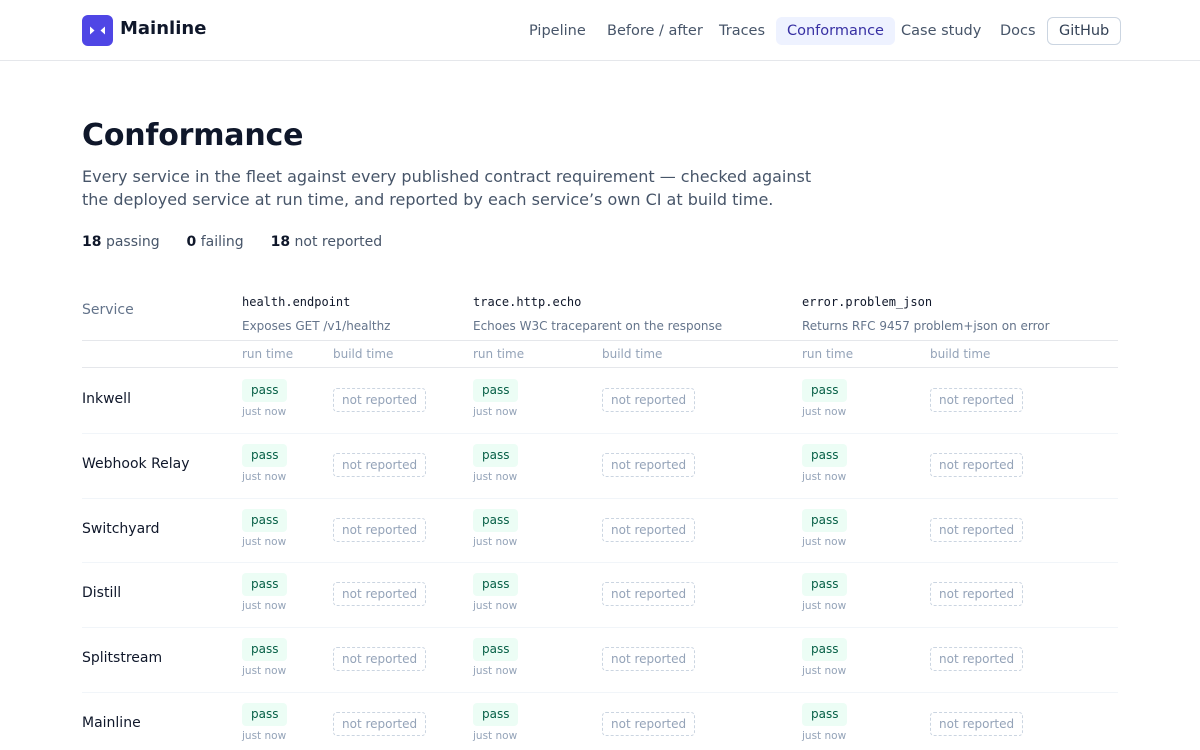 The width and height of the screenshot is (1200, 750). I want to click on logo, so click(97, 30).